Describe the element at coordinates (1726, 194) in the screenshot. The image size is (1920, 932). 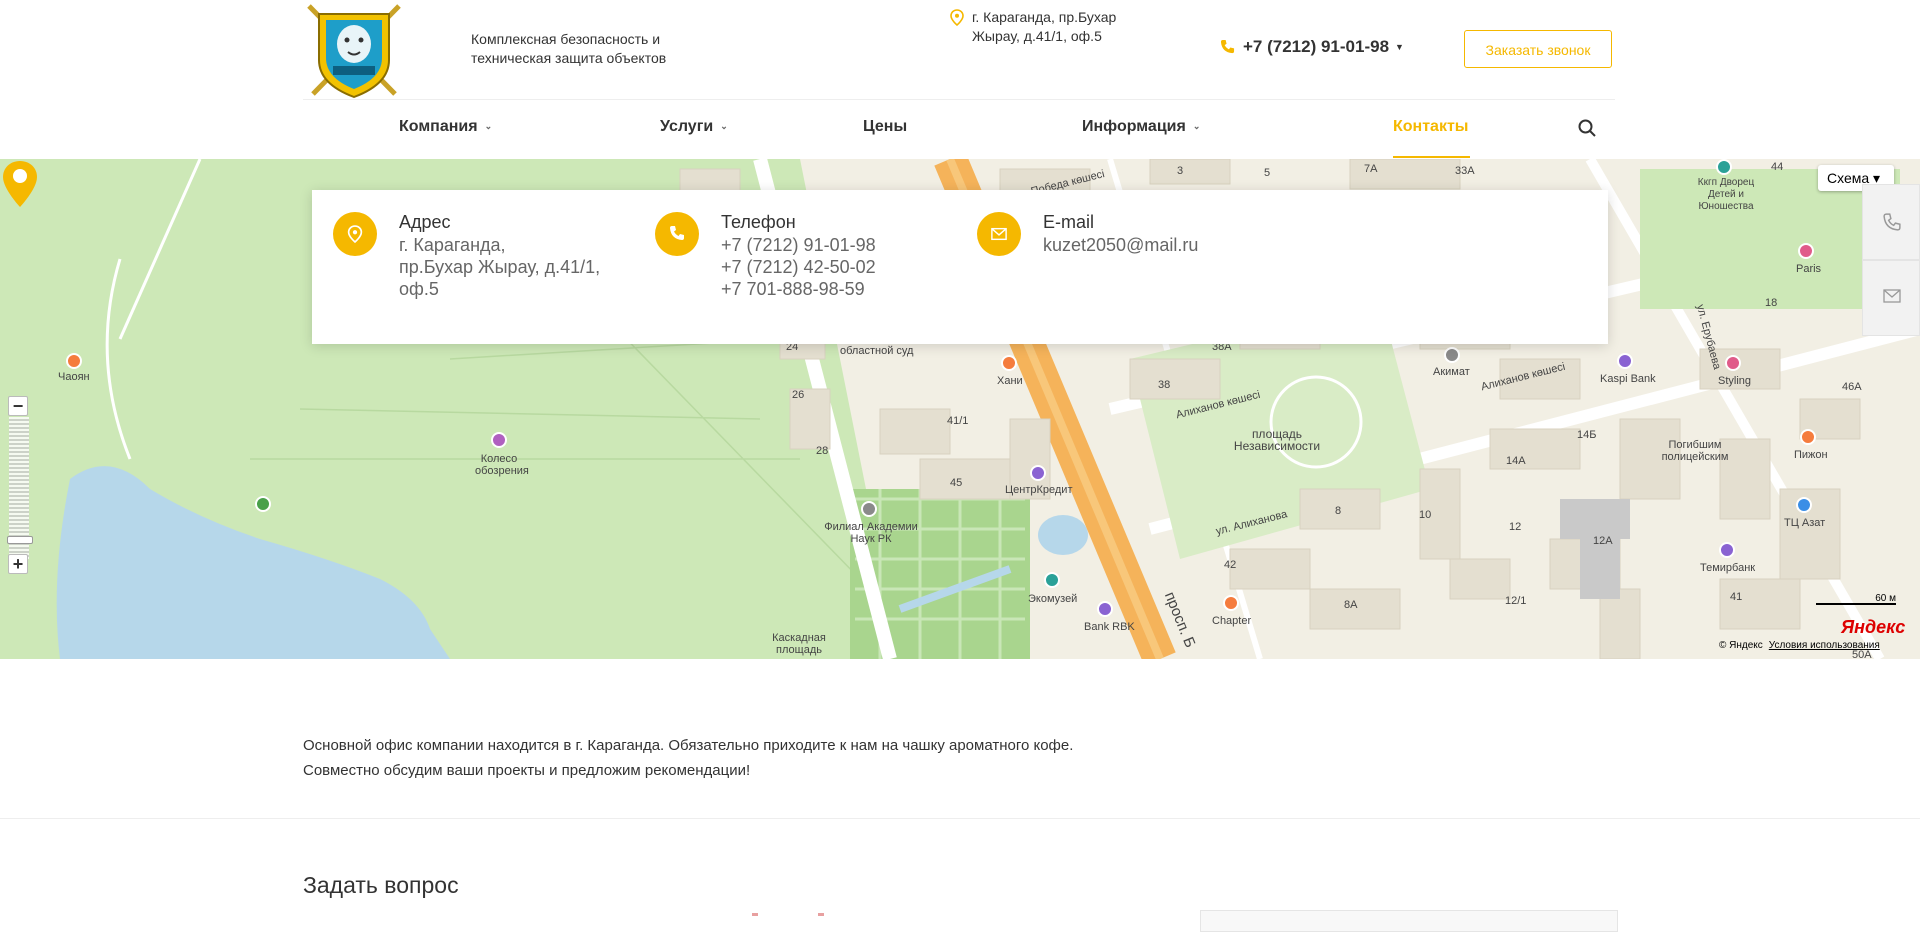
I see `map-label-palace: Ккгп Дворец Детей и Юношества` at that location.